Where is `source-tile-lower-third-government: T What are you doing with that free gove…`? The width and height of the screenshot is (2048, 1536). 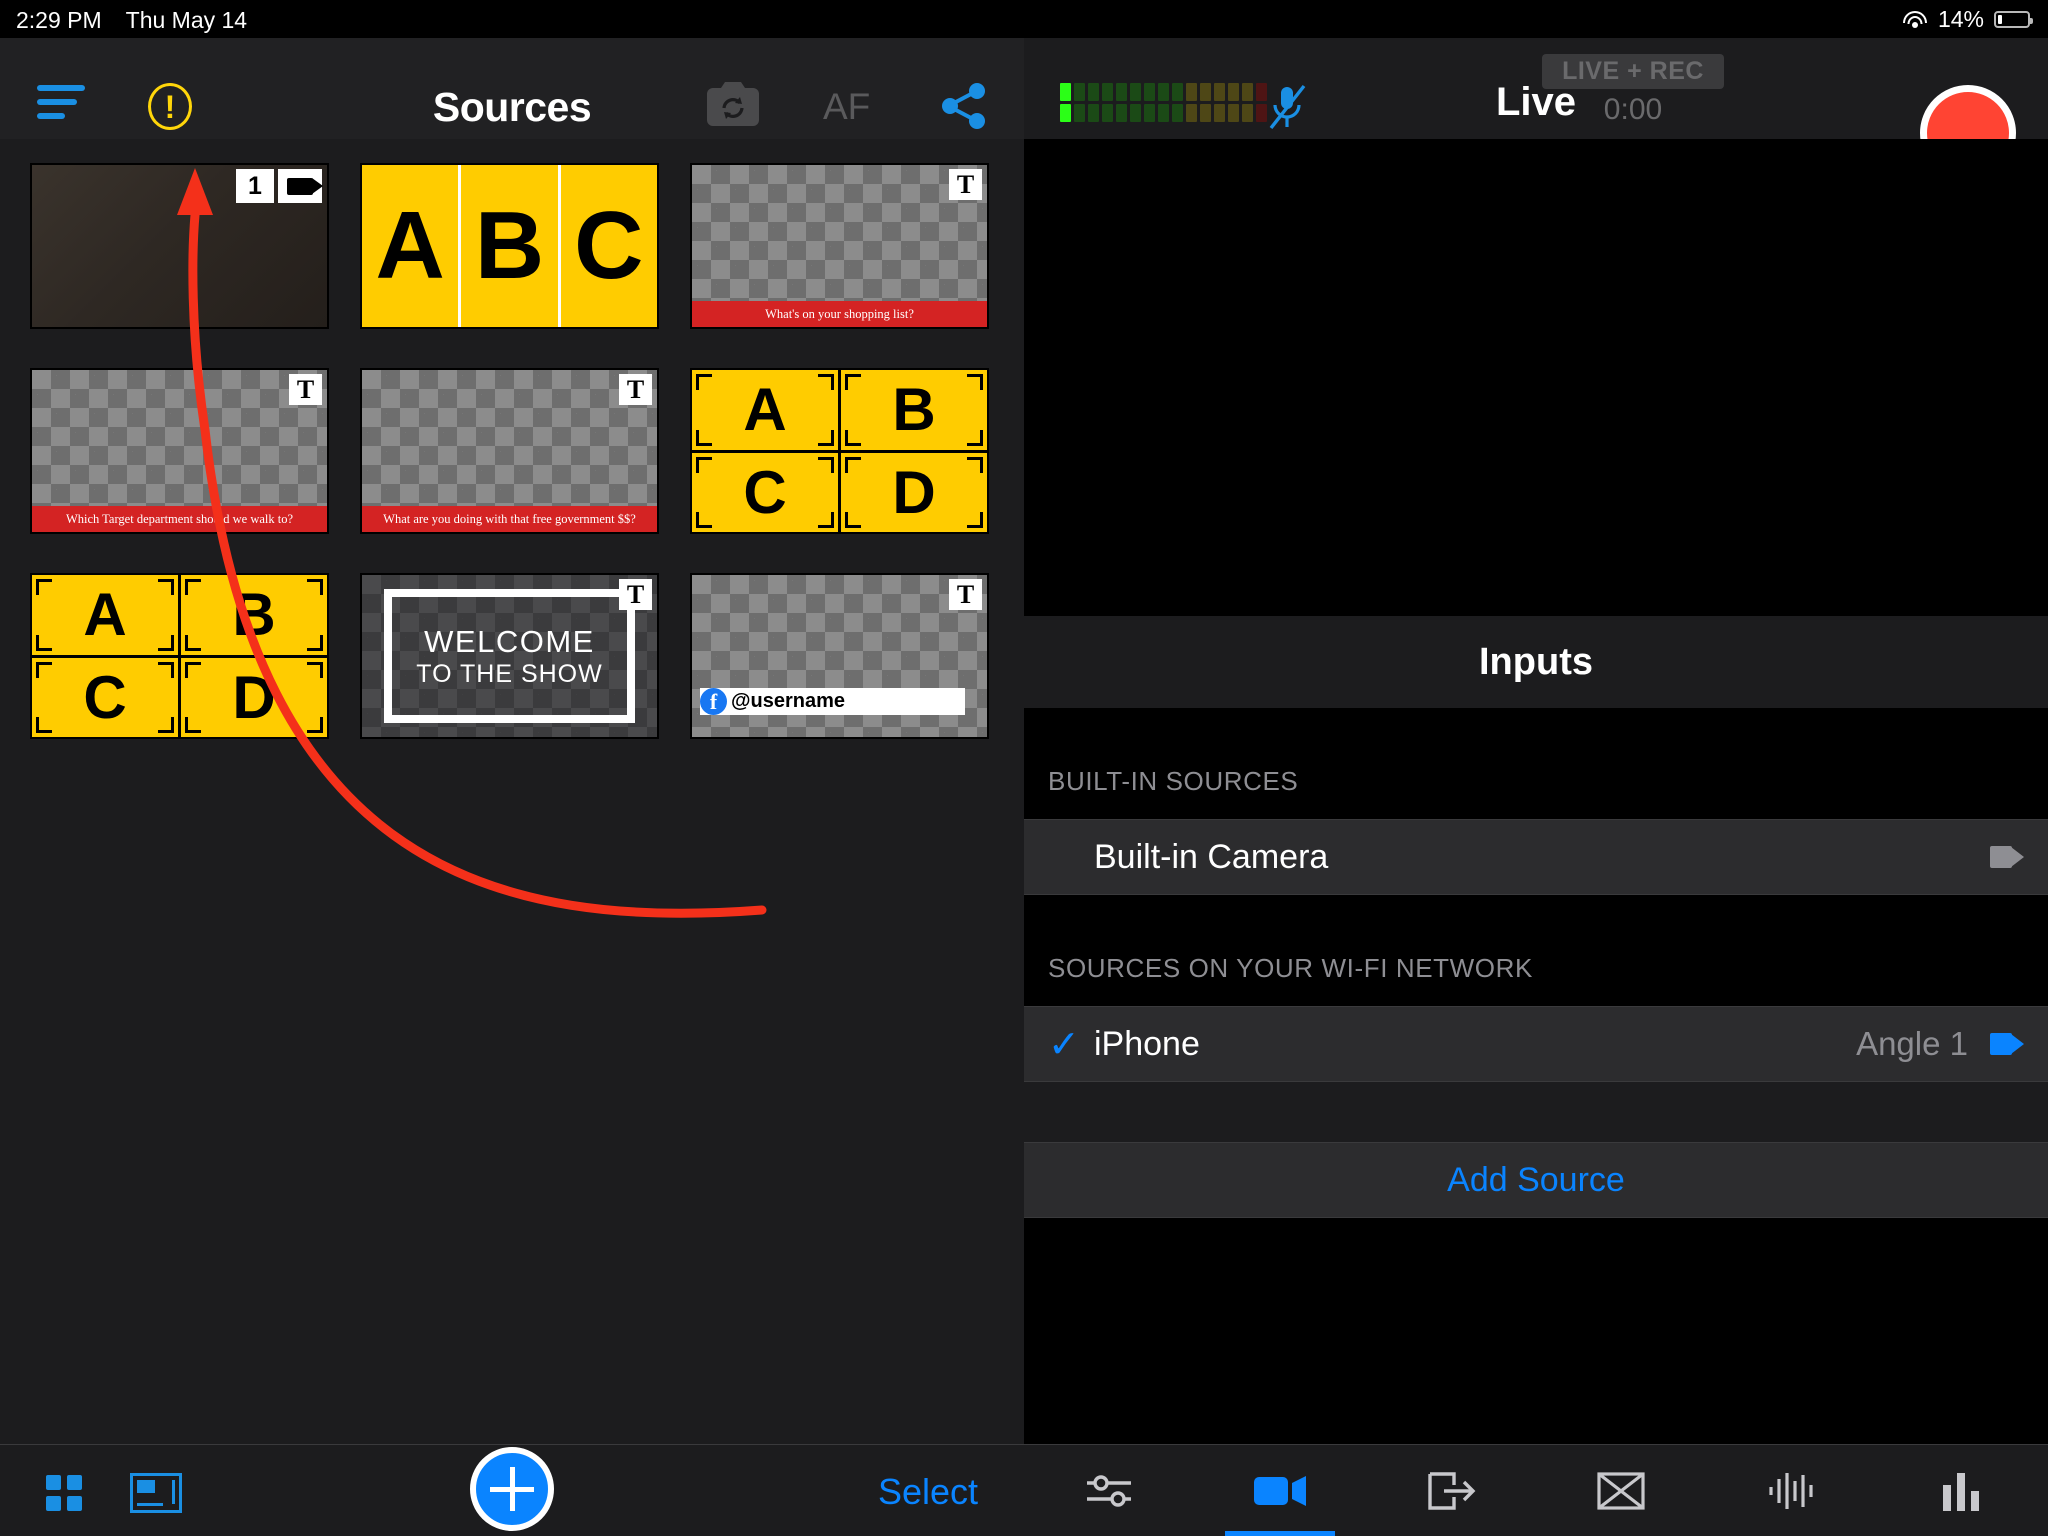
source-tile-lower-third-government: T What are you doing with that free gove… is located at coordinates (509, 451).